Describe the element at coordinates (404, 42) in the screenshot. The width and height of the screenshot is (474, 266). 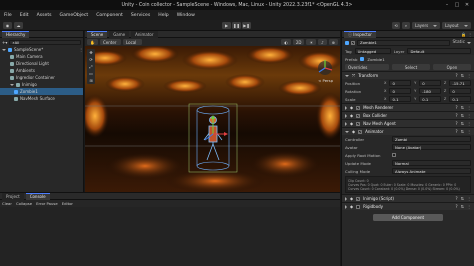
I see `object-name-field: Zombie1` at that location.